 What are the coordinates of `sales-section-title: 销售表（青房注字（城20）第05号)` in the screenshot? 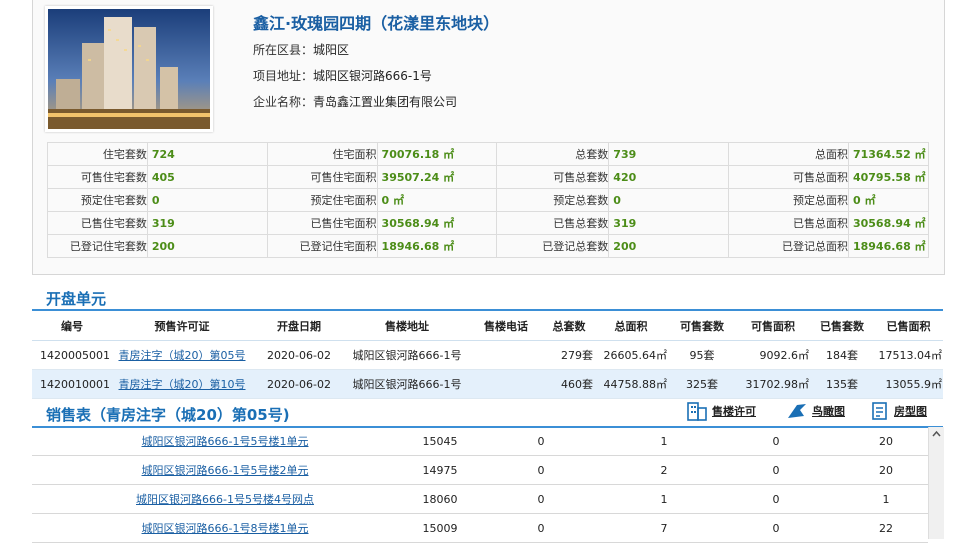 It's located at (168, 415).